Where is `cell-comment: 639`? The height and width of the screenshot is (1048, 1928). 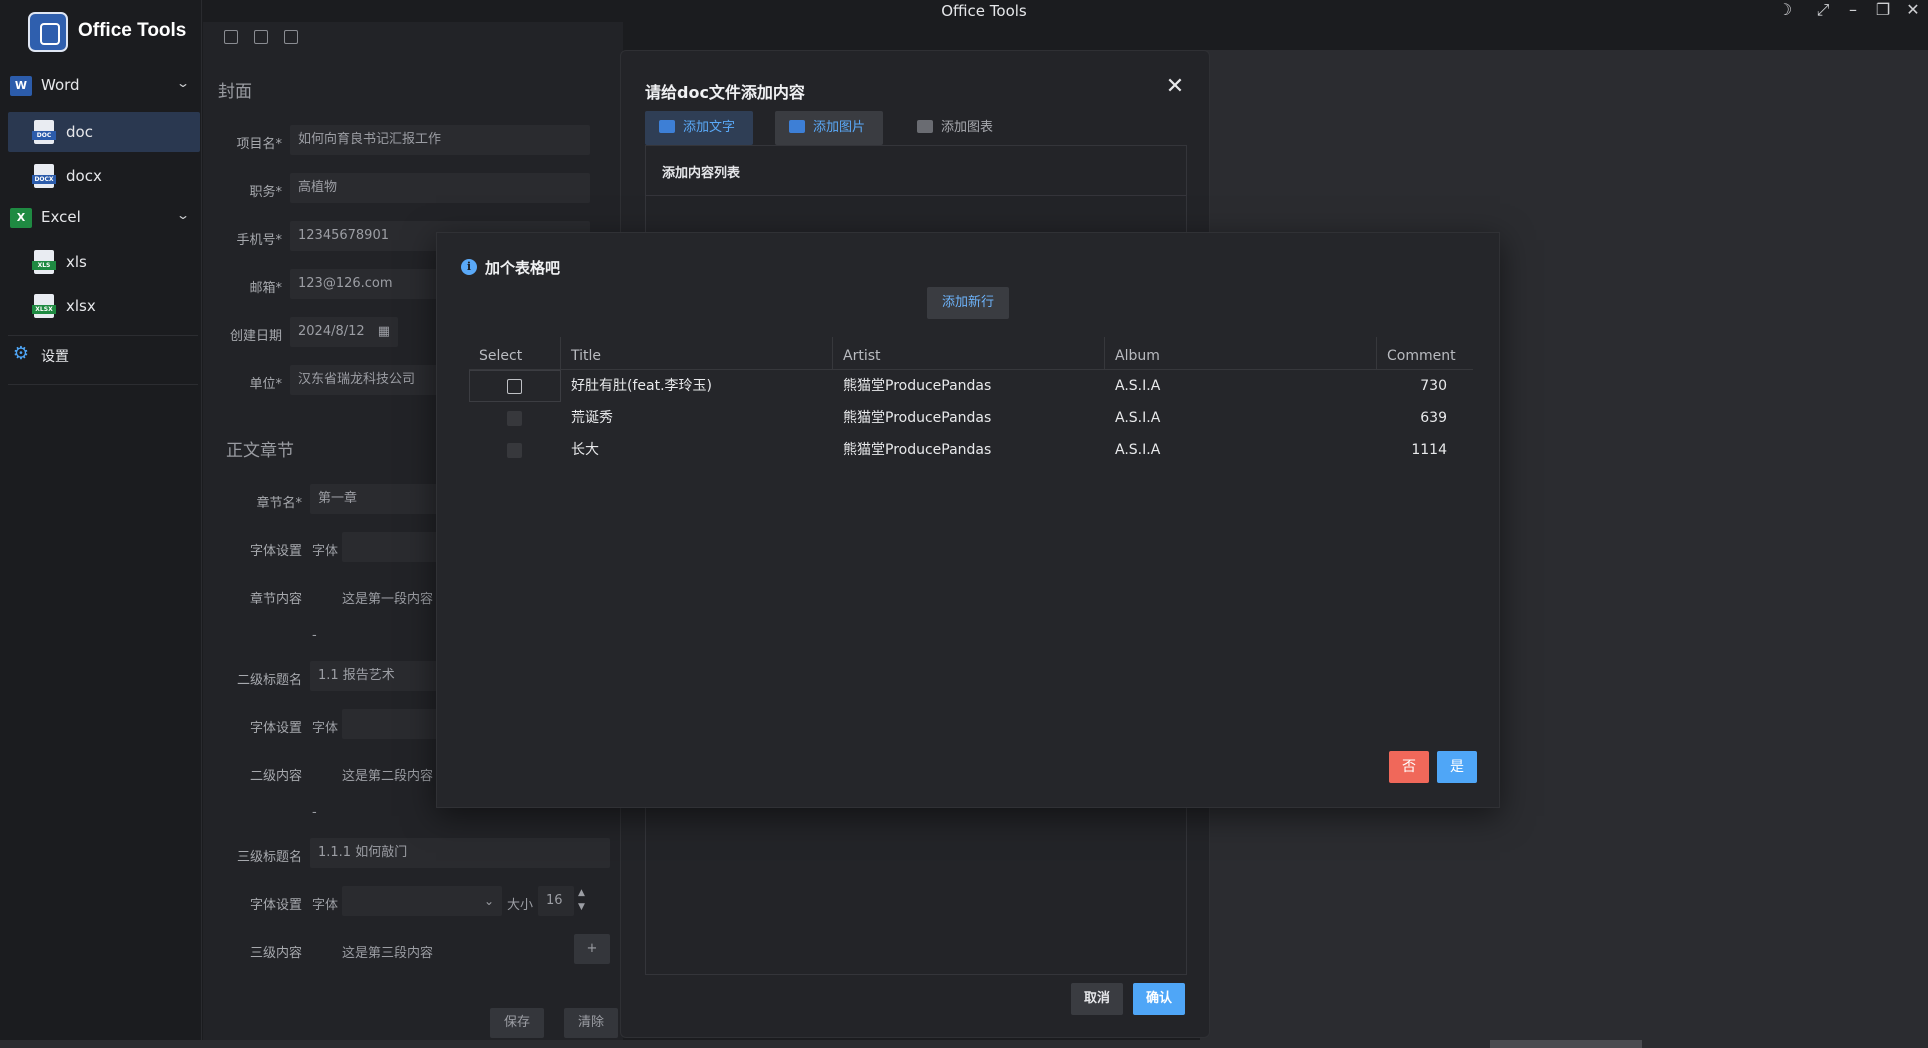 cell-comment: 639 is located at coordinates (1433, 418).